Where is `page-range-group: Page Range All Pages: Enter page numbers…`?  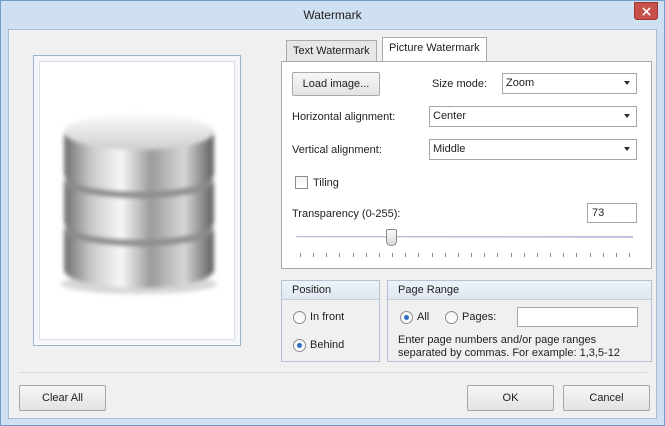 page-range-group: Page Range All Pages: Enter page numbers… is located at coordinates (519, 321).